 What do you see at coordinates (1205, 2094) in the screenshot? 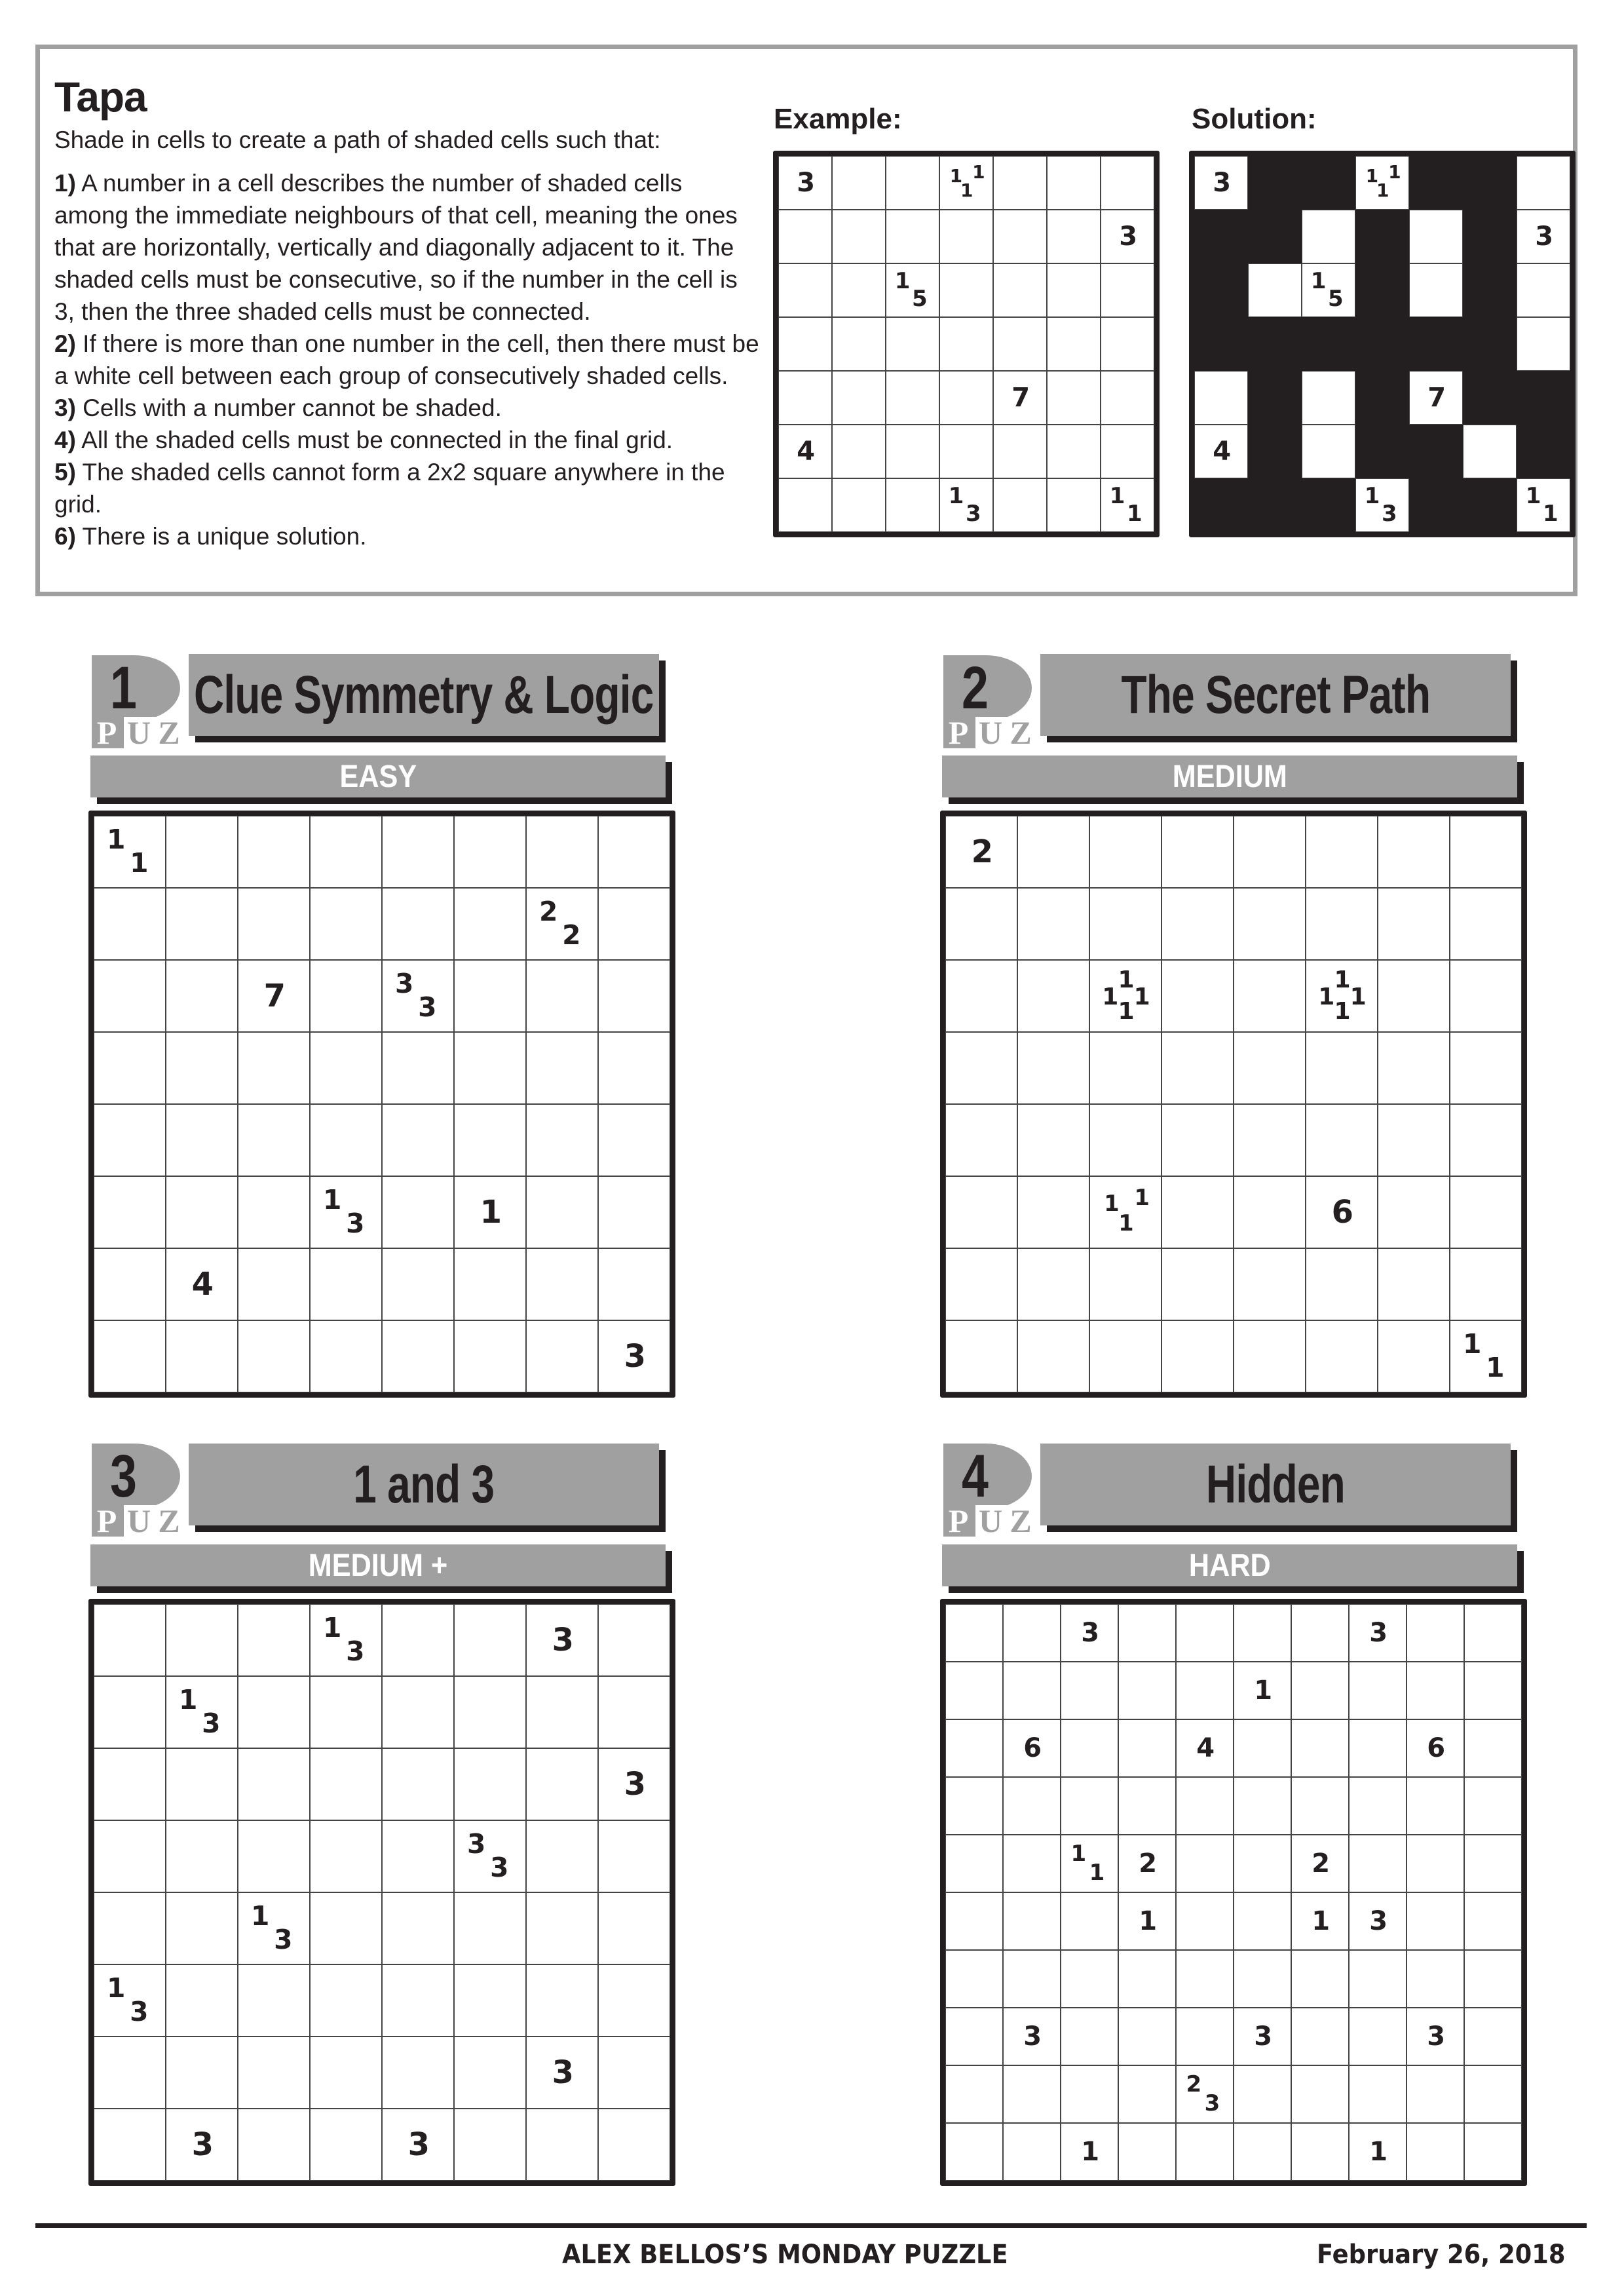
I see `grid-cell: 23` at bounding box center [1205, 2094].